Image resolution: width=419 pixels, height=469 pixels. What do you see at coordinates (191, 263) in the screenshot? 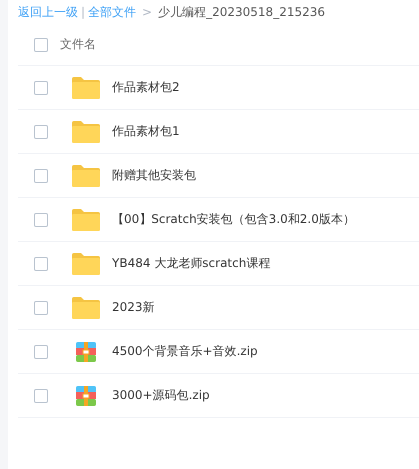
I see `file-name: YB484 大龙老师scratch课程` at bounding box center [191, 263].